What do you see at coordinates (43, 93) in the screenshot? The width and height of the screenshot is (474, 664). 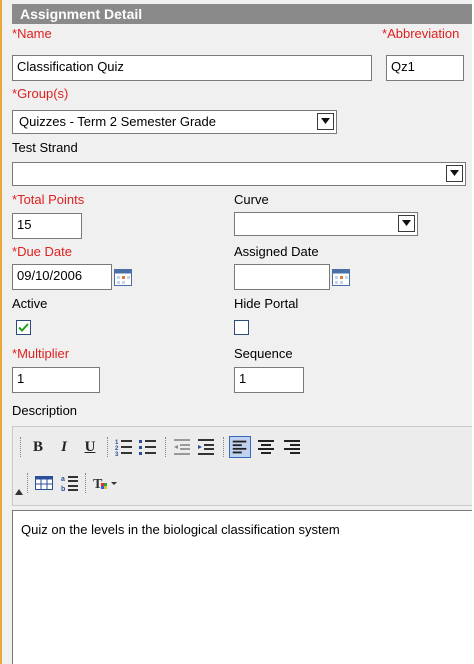 I see `group-label-text: Group(s)` at bounding box center [43, 93].